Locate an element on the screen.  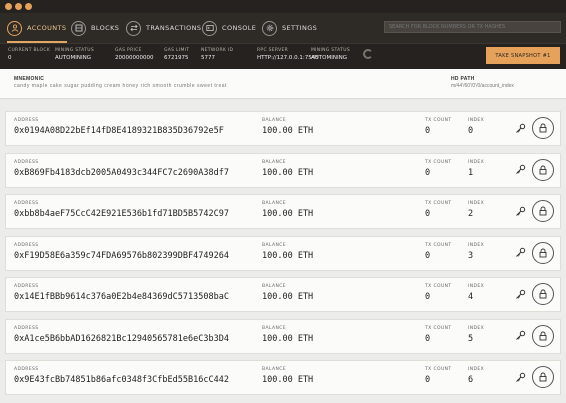
account-index: 1 is located at coordinates (471, 172).